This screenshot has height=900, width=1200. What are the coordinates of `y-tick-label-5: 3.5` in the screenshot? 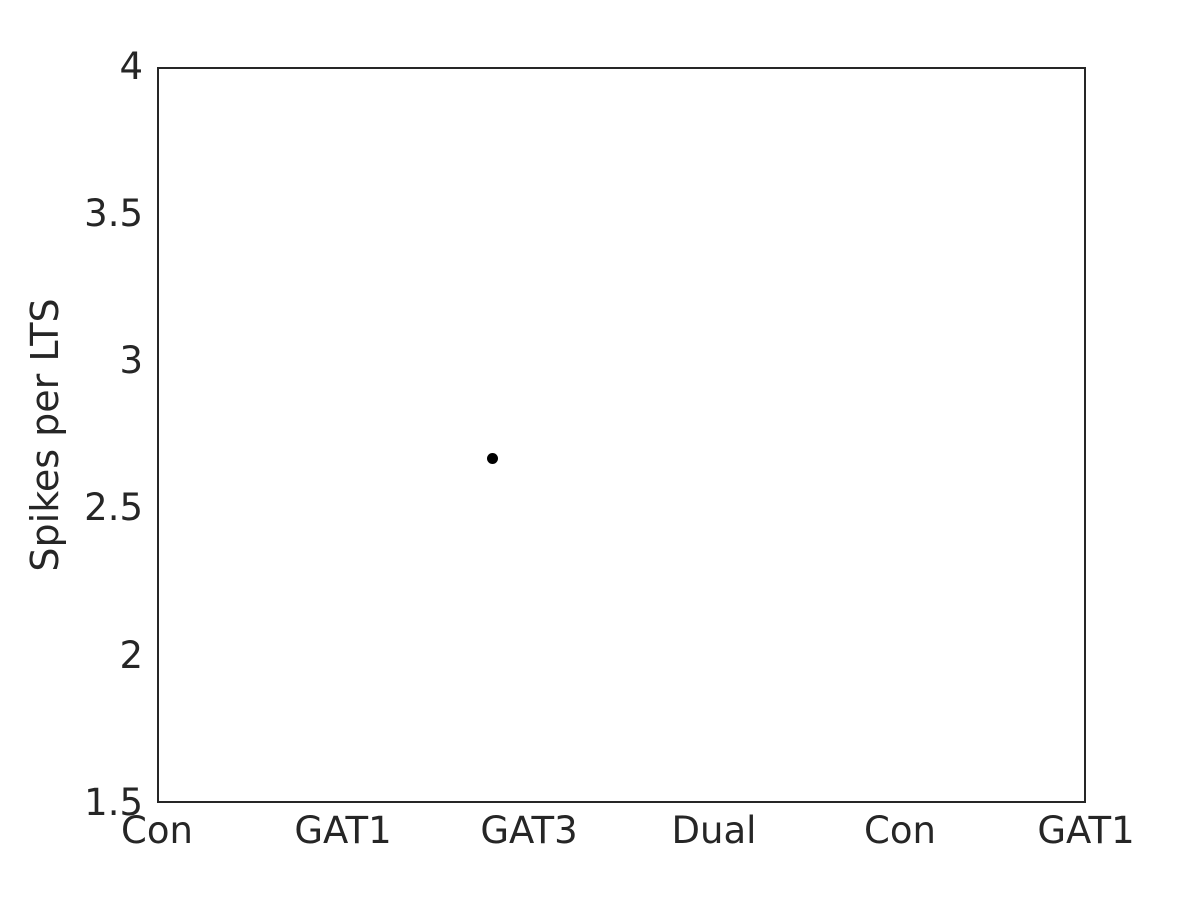 It's located at (113, 213).